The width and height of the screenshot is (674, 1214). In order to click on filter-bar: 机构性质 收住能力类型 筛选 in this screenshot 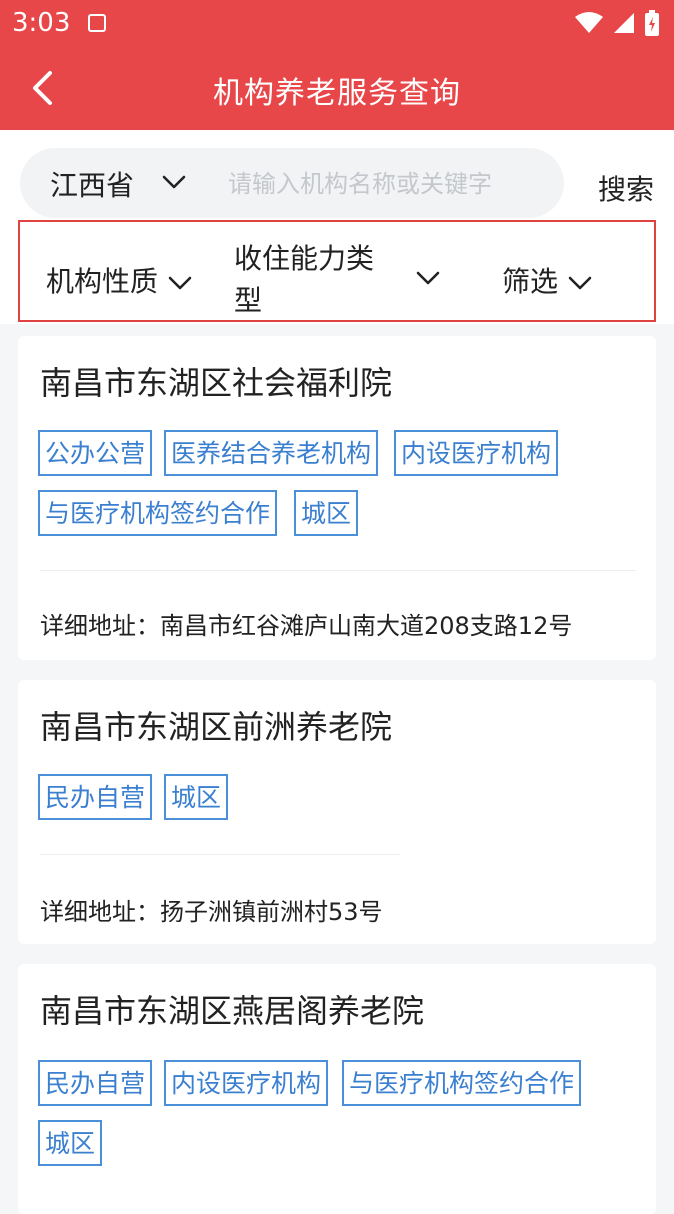, I will do `click(337, 272)`.